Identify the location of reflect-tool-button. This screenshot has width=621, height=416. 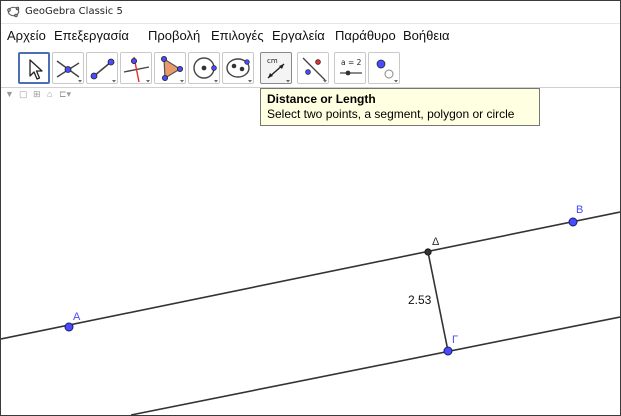
(313, 68).